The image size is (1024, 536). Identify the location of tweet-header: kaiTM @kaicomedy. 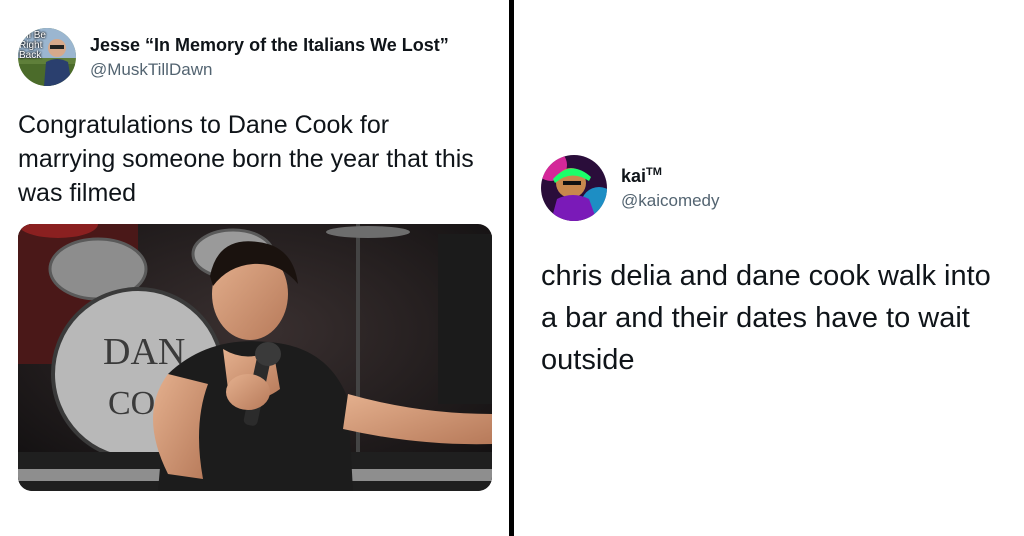
(776, 188).